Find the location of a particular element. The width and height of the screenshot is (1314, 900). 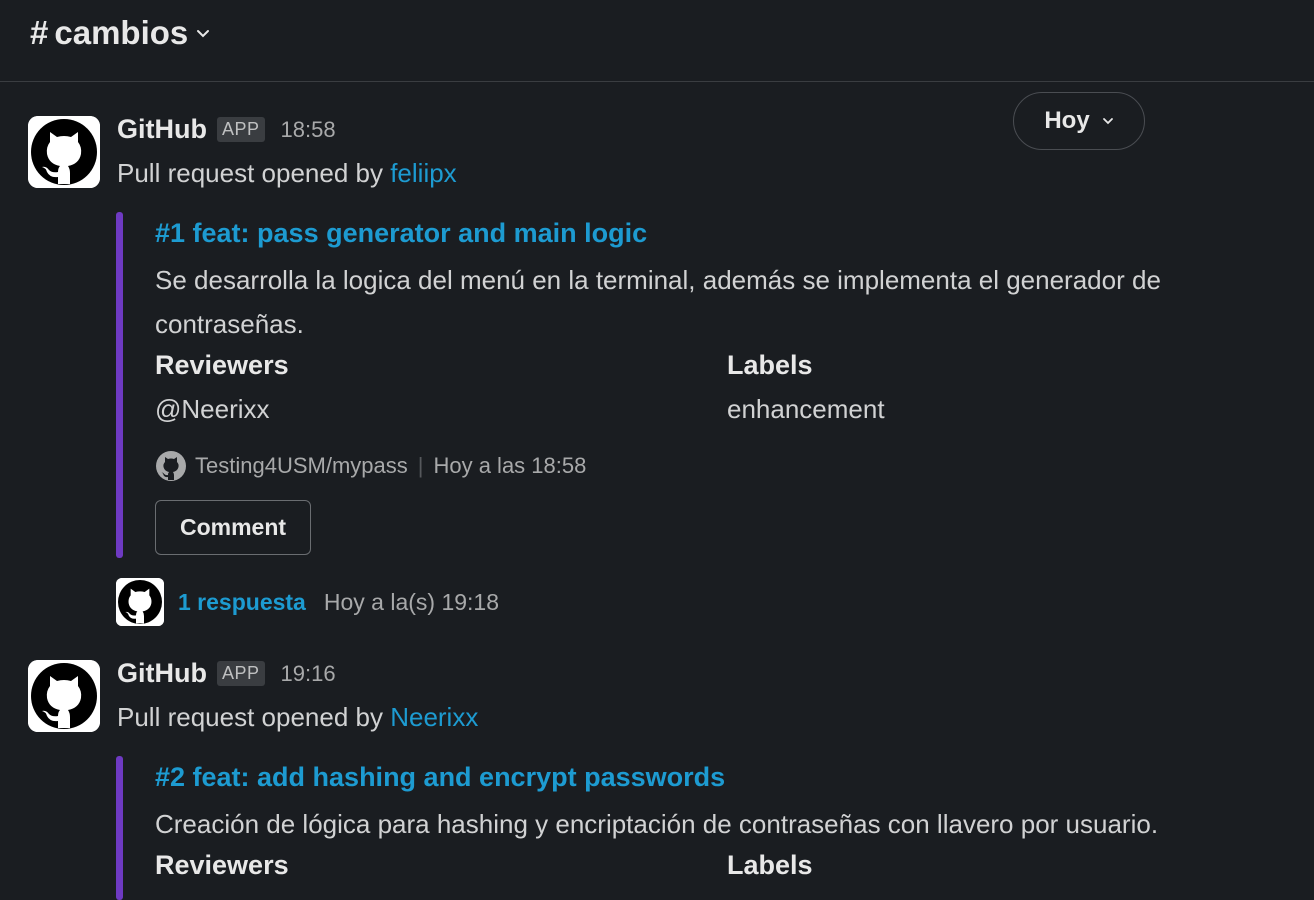

date-pill-label: Hoy is located at coordinates (1067, 120).